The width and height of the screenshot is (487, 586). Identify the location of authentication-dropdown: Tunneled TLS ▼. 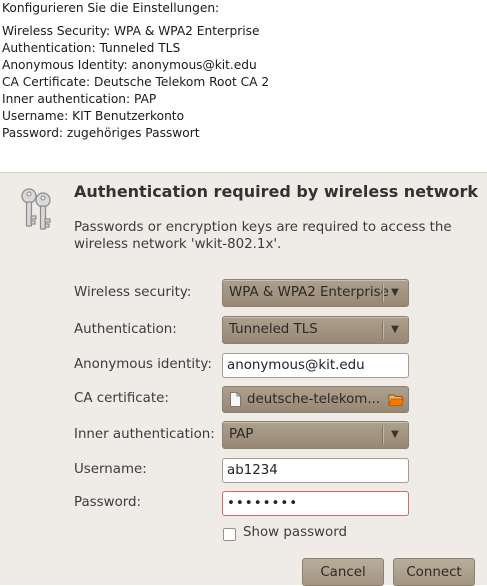
(315, 330).